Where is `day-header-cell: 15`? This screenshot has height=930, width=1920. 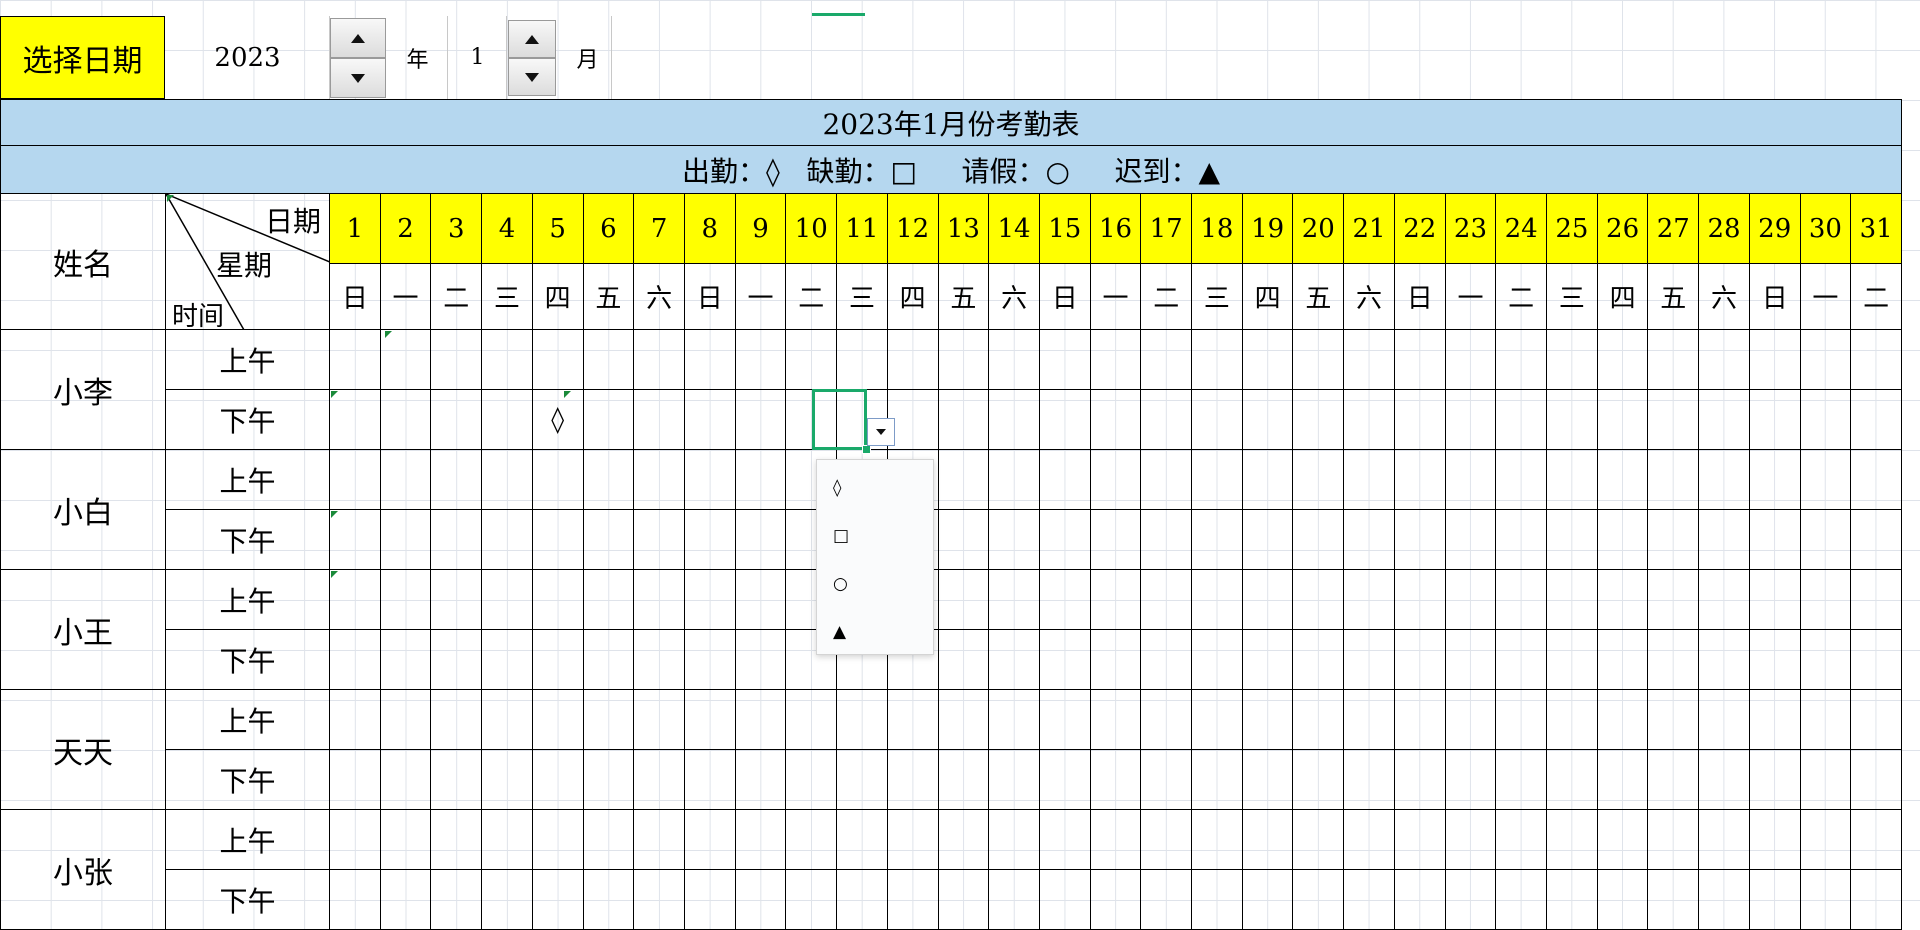
day-header-cell: 15 is located at coordinates (1065, 229).